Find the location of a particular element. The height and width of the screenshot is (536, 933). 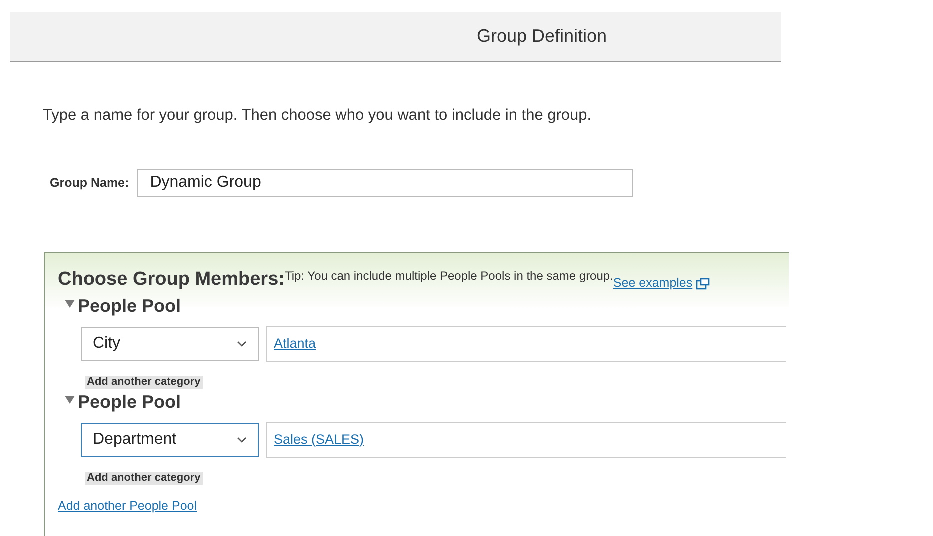

see-examples-link: See examples is located at coordinates (661, 283).